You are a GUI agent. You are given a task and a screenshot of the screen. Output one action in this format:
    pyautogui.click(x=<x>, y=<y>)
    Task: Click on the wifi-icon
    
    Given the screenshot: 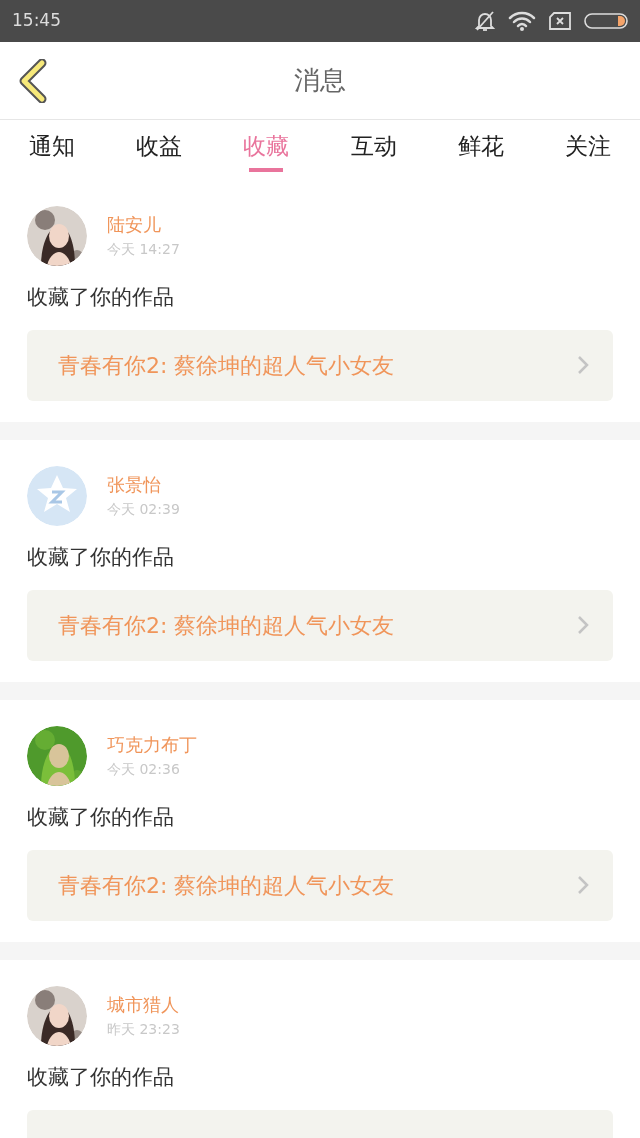 What is the action you would take?
    pyautogui.click(x=522, y=21)
    